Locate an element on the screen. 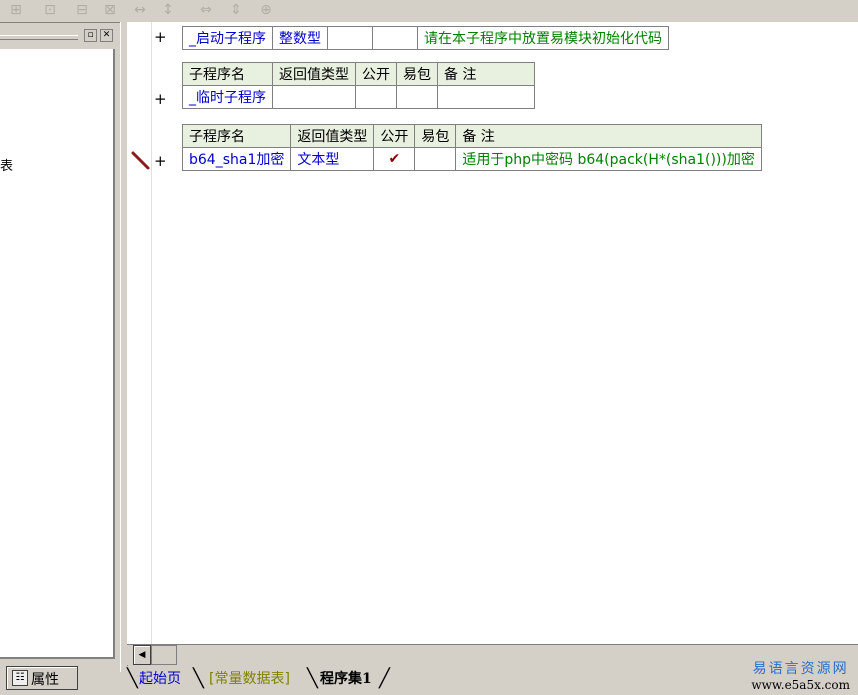 The width and height of the screenshot is (858, 695). tab-program-set-1: 程序集1 is located at coordinates (346, 679).